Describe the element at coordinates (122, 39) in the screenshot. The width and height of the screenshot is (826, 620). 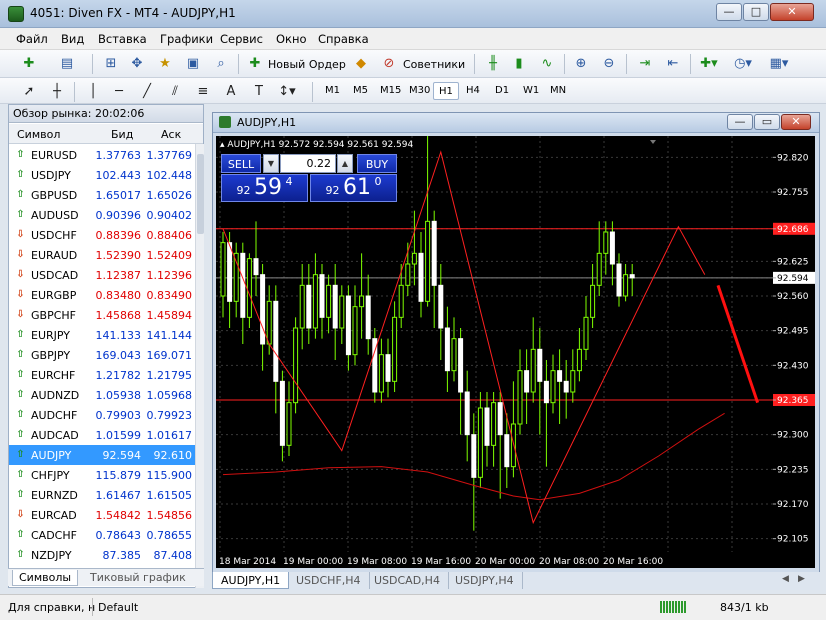
I see `menu-insert: Вставка` at that location.